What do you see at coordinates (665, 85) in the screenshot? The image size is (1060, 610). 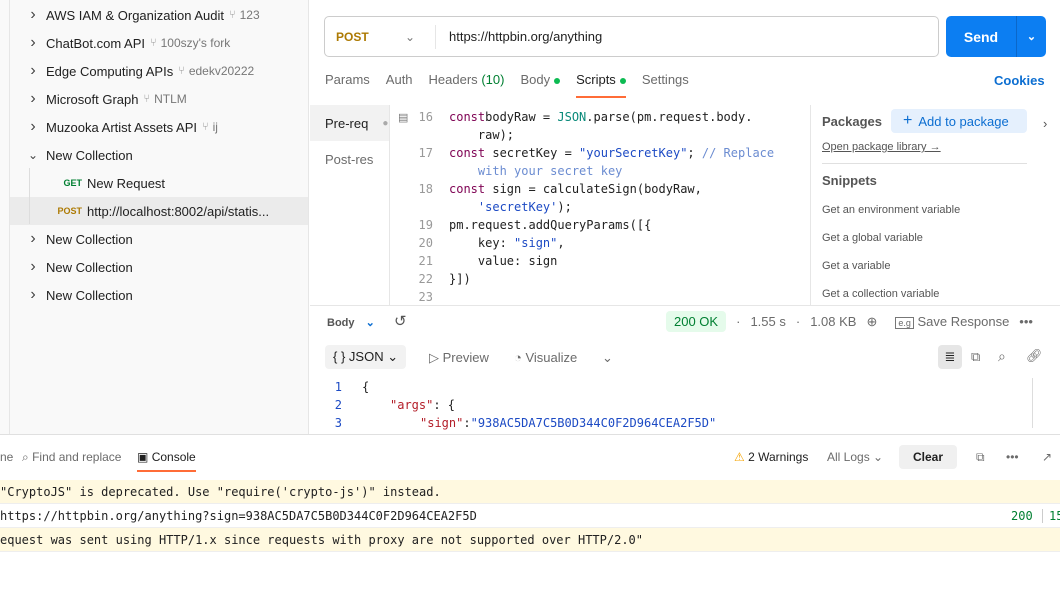 I see `tab-settings: Settings` at bounding box center [665, 85].